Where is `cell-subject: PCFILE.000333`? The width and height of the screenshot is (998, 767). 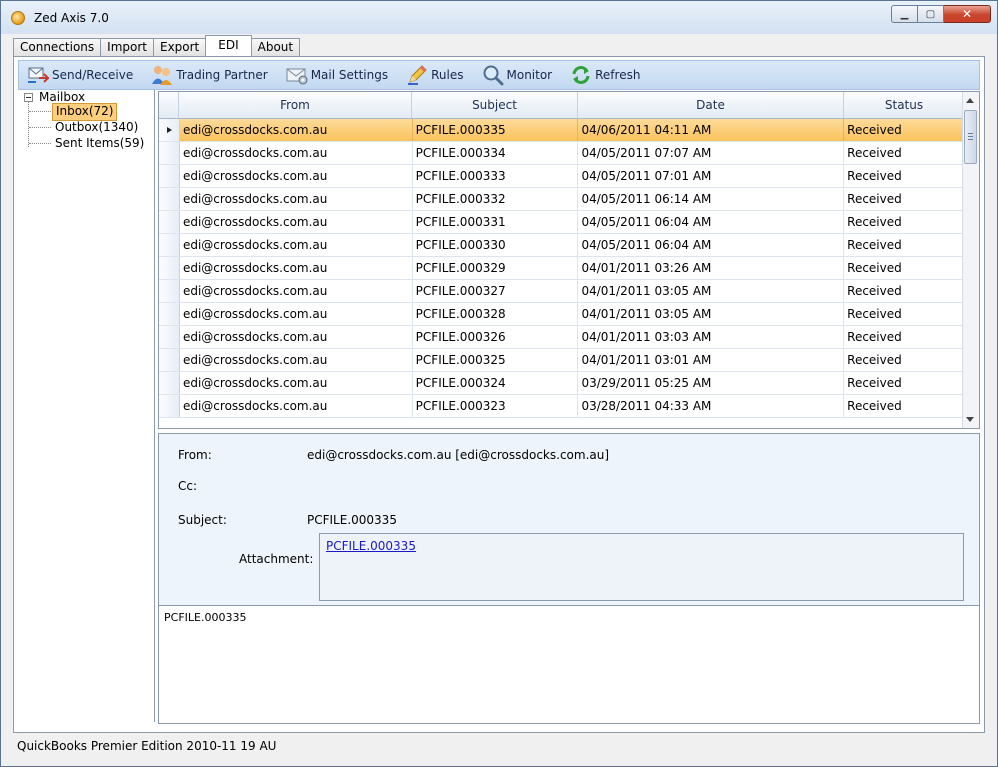
cell-subject: PCFILE.000333 is located at coordinates (496, 176).